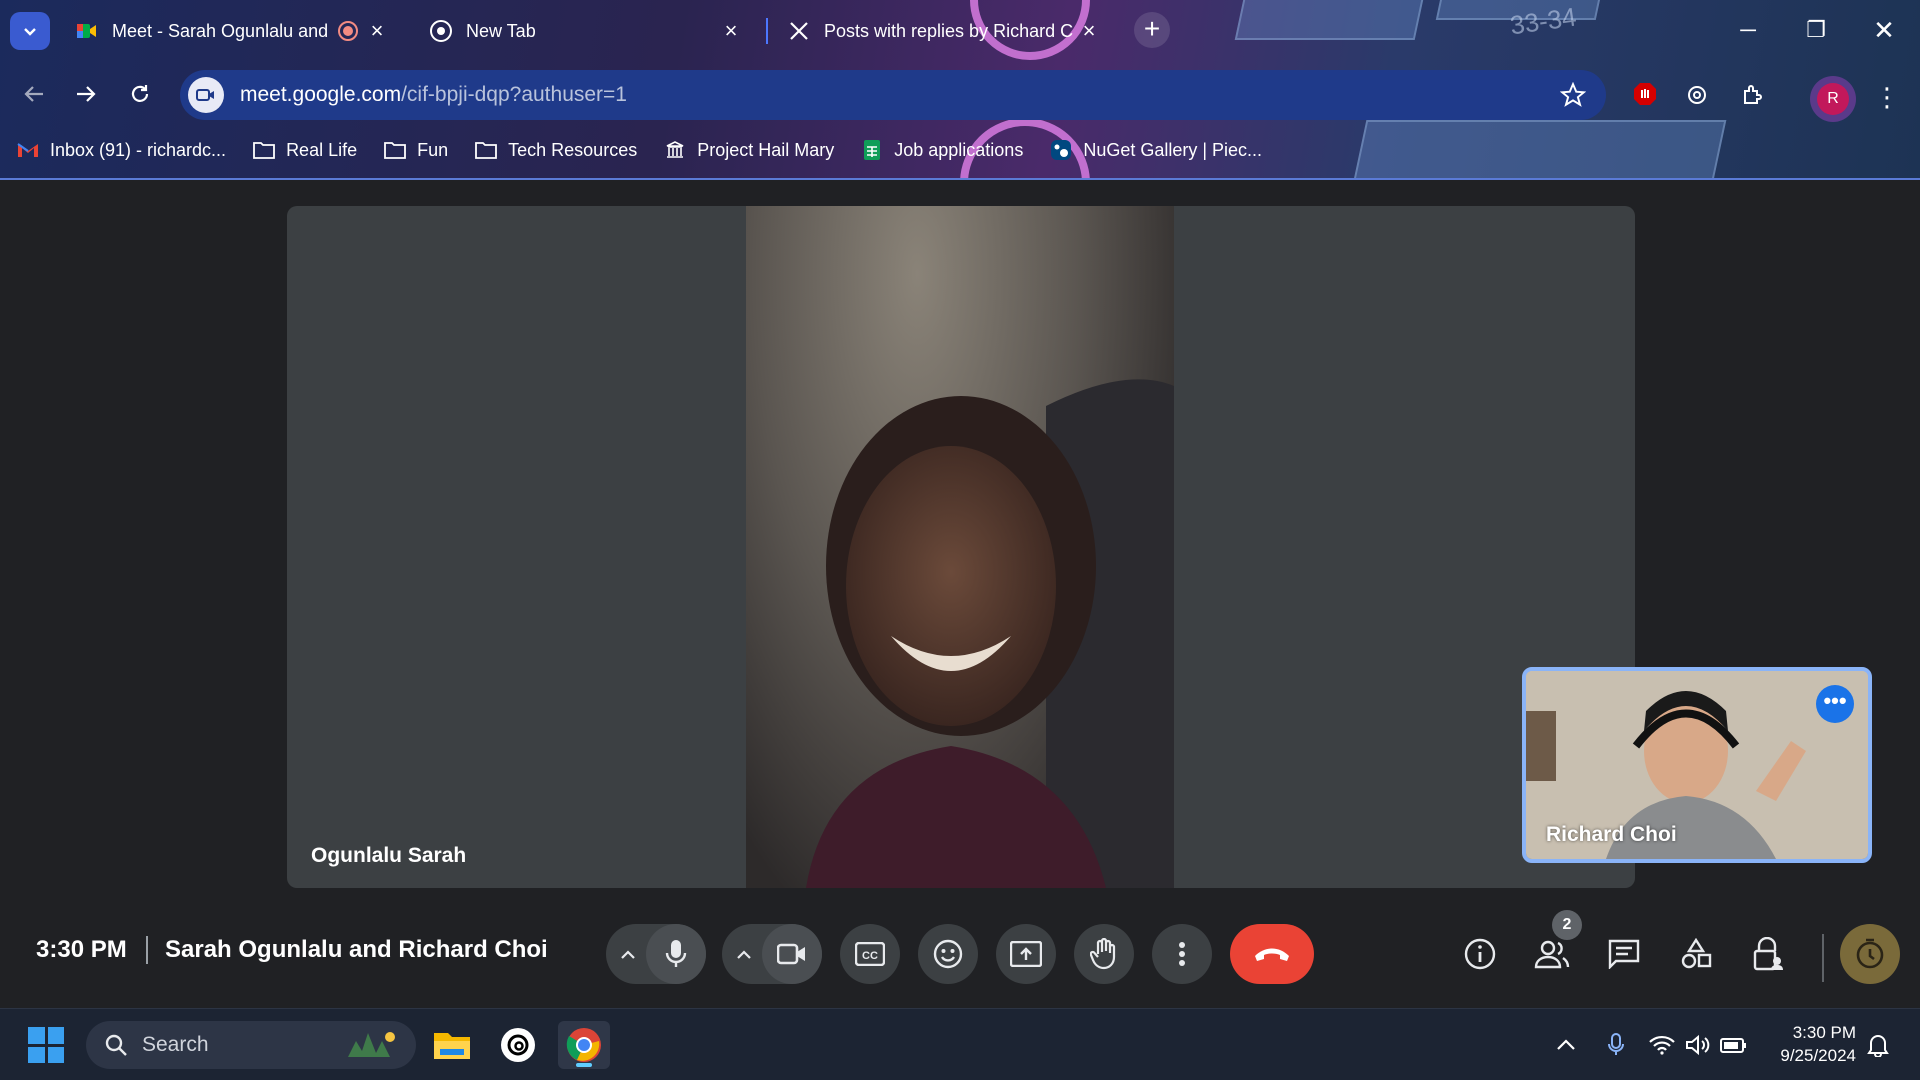 This screenshot has width=1920, height=1080. Describe the element at coordinates (46, 1045) in the screenshot. I see `windows-start-icon` at that location.